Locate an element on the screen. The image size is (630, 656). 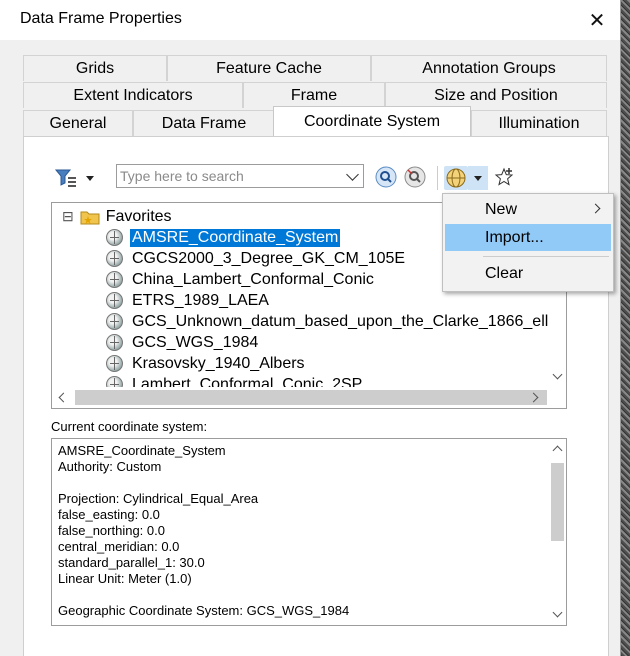
details-vertical-scrollbar is located at coordinates (557, 532).